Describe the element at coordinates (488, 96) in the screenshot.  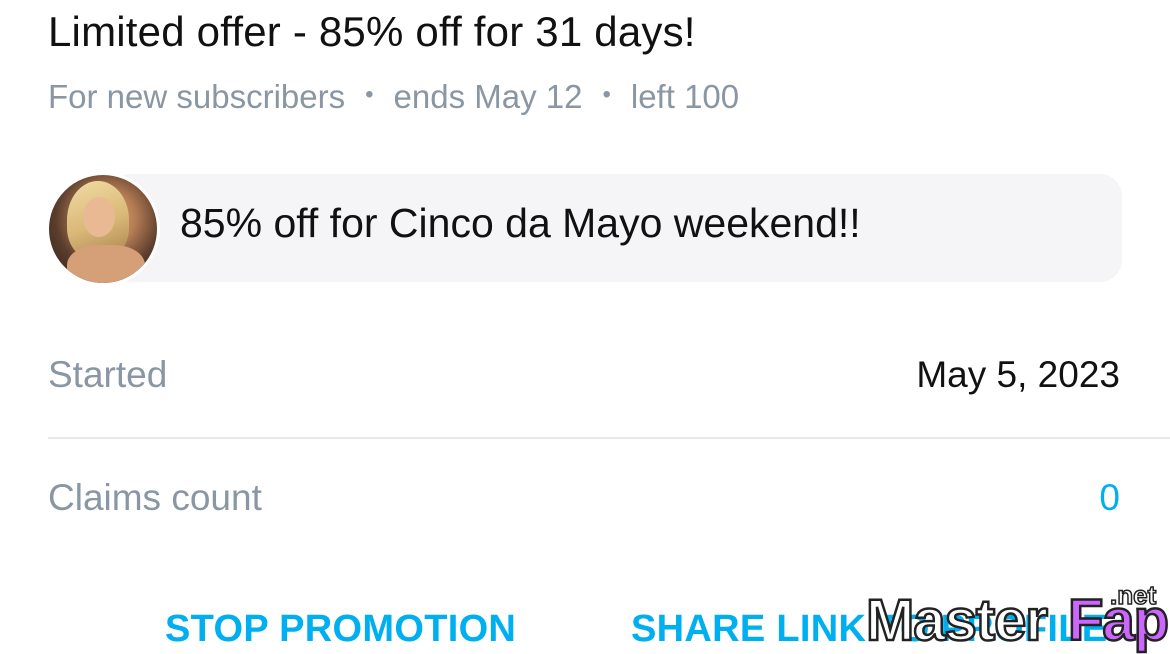
I see `offer-end-date: ends May 12` at that location.